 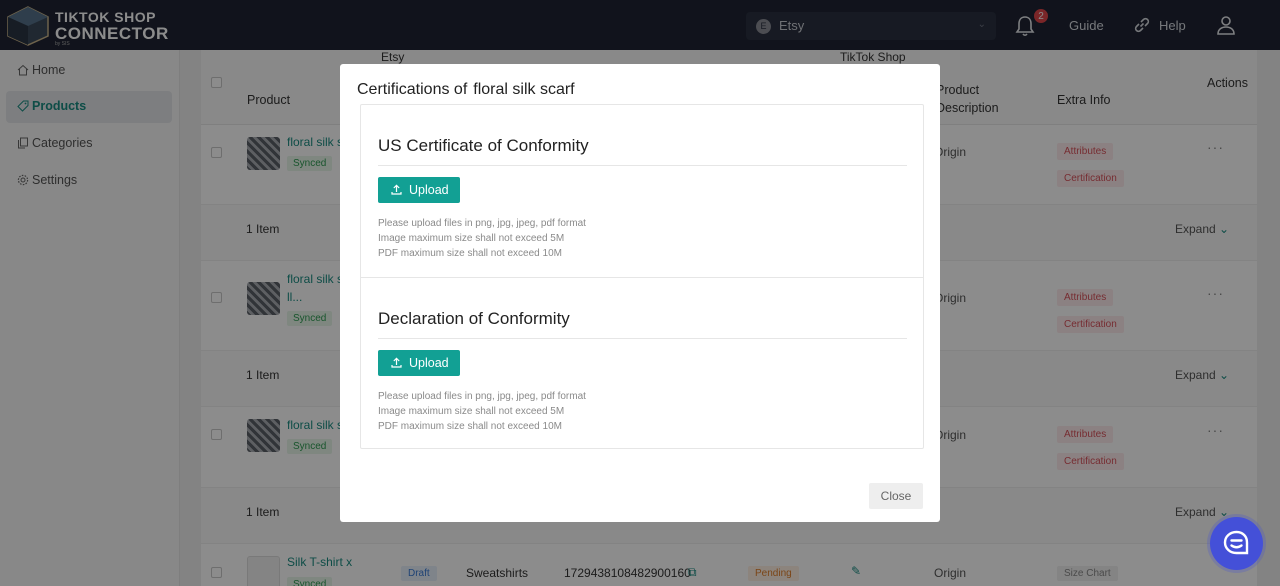 What do you see at coordinates (524, 89) in the screenshot?
I see `modal-product-name: floral silk scarf` at bounding box center [524, 89].